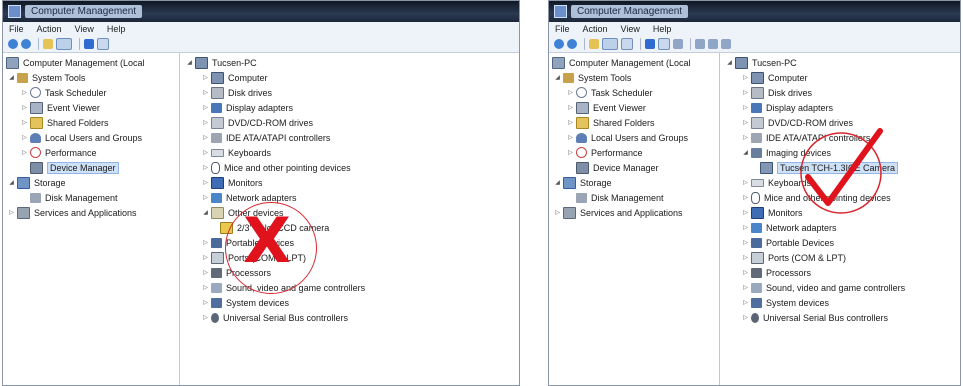  I want to click on tree-node-performance: ▷ Performance, so click(59, 152).